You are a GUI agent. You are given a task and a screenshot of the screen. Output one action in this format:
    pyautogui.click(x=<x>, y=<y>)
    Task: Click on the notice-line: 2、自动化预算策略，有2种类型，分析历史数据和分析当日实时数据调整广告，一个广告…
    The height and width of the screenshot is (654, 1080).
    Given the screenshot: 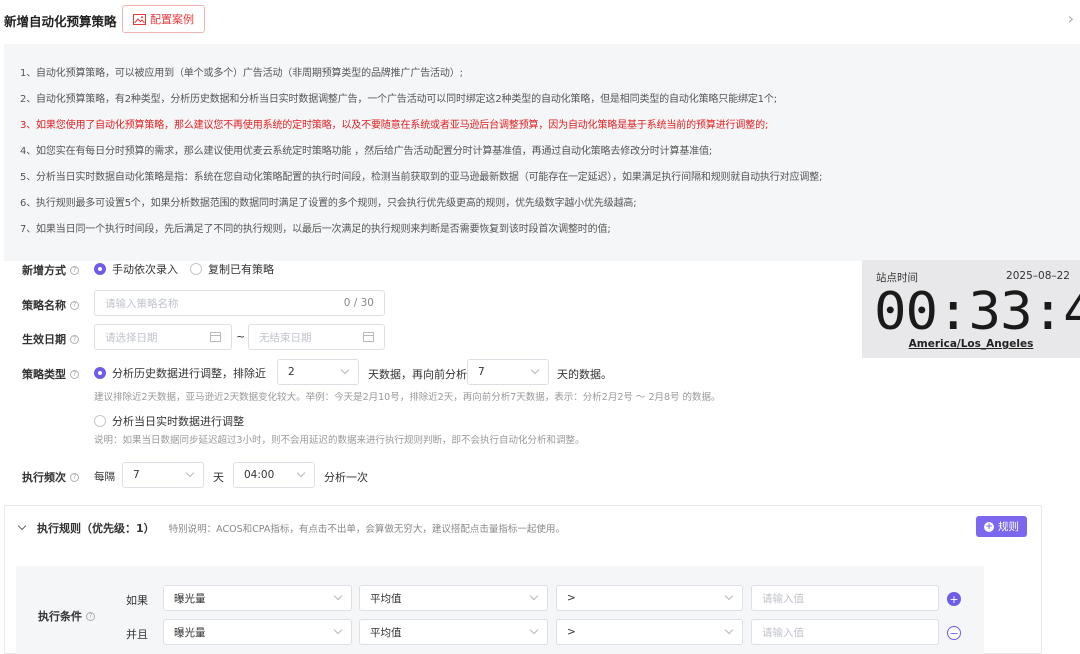 What is the action you would take?
    pyautogui.click(x=398, y=99)
    